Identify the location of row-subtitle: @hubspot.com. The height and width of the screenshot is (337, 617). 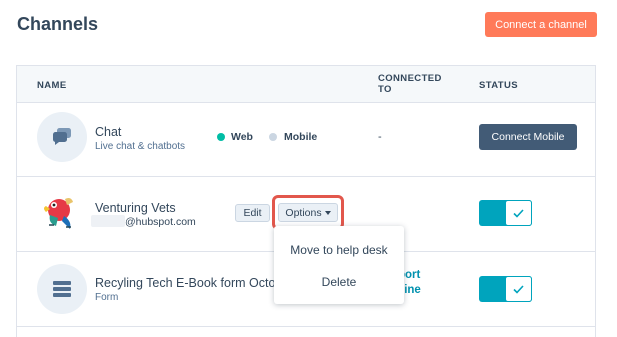
(160, 222).